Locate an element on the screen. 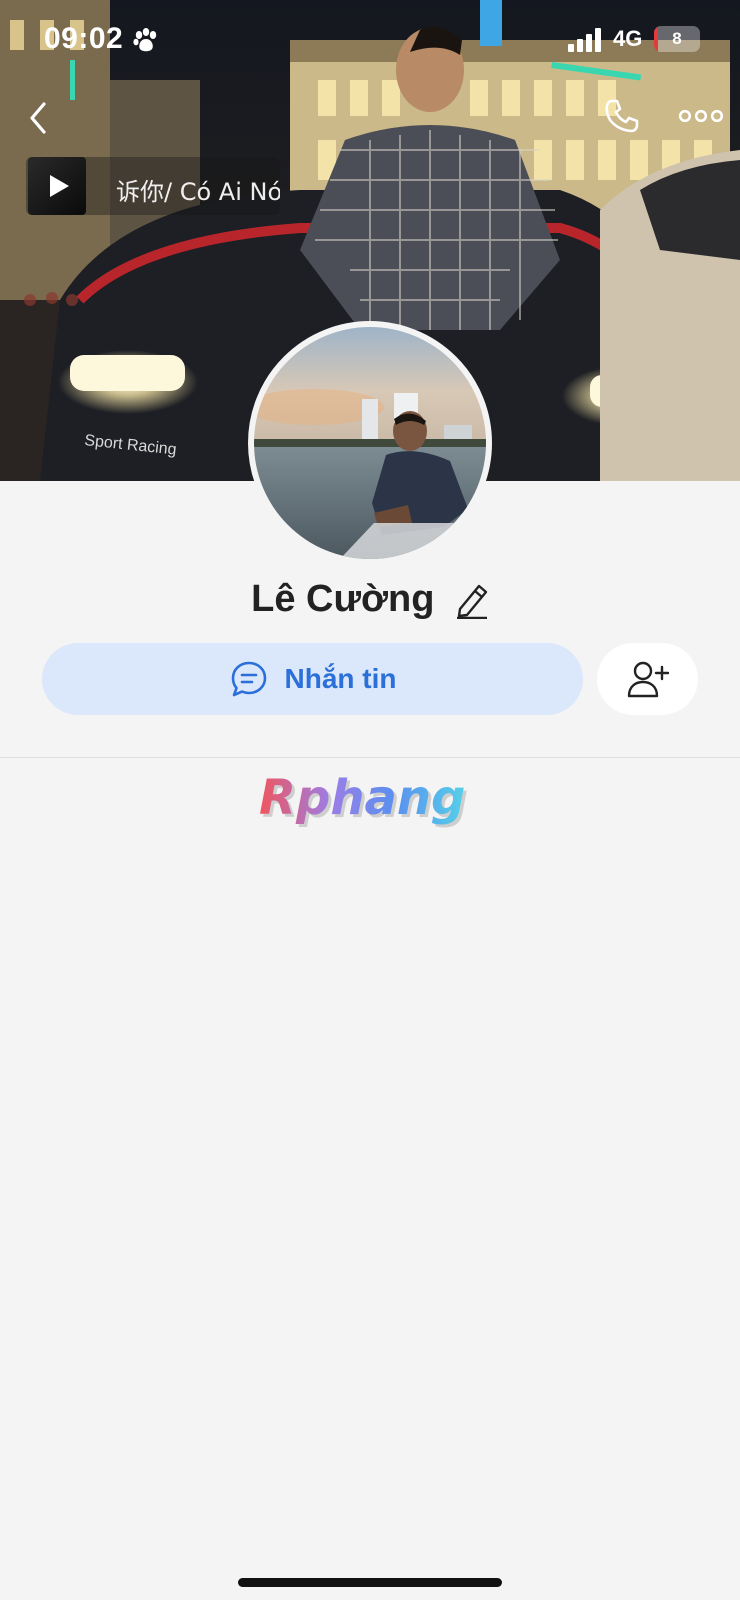 The width and height of the screenshot is (740, 1600). profile-name: Lê Cường is located at coordinates (343, 599).